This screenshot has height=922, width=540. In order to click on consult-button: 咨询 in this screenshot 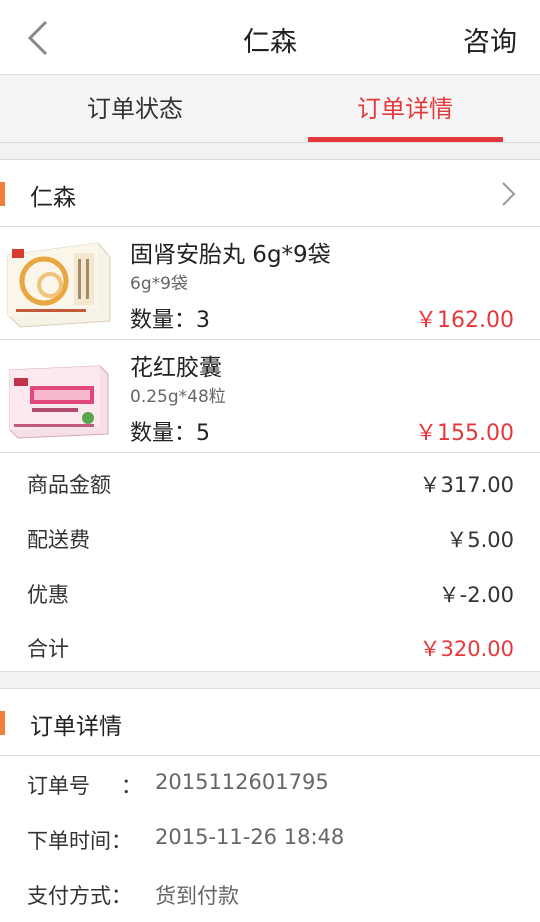, I will do `click(490, 39)`.